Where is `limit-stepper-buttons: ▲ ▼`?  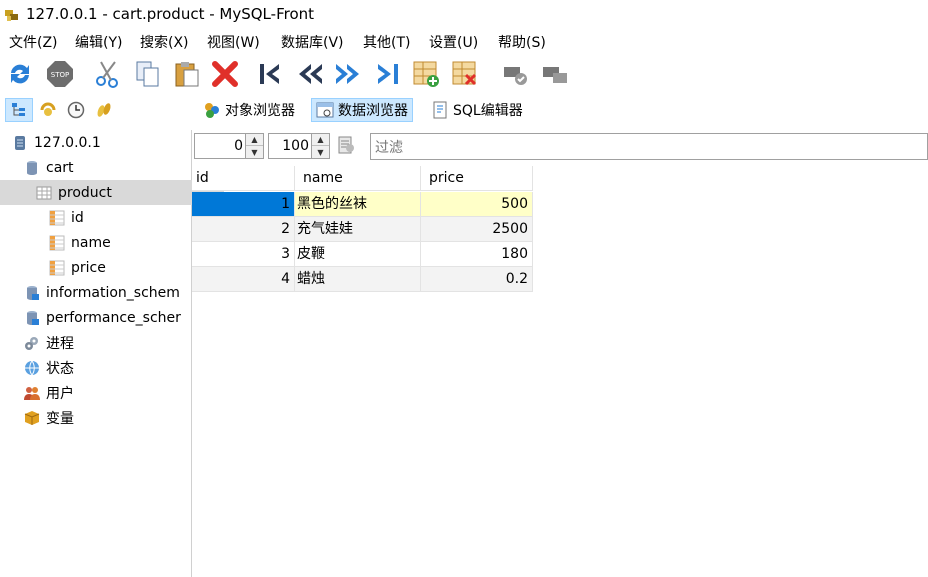
limit-stepper-buttons: ▲ ▼ is located at coordinates (320, 146).